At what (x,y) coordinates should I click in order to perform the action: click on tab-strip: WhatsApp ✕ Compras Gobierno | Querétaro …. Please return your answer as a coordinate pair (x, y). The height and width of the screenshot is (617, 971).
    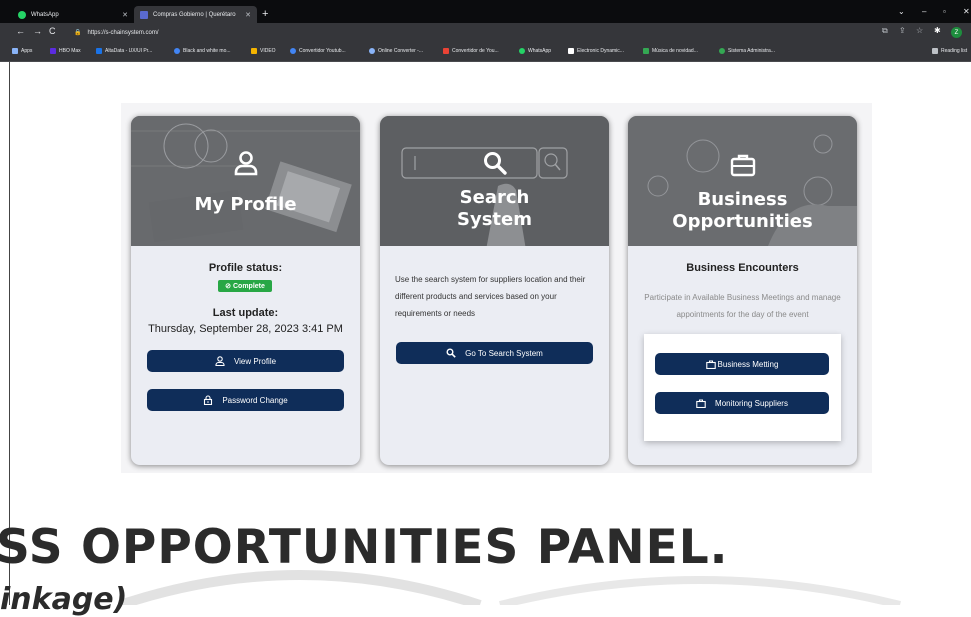
    Looking at the image, I should click on (485, 11).